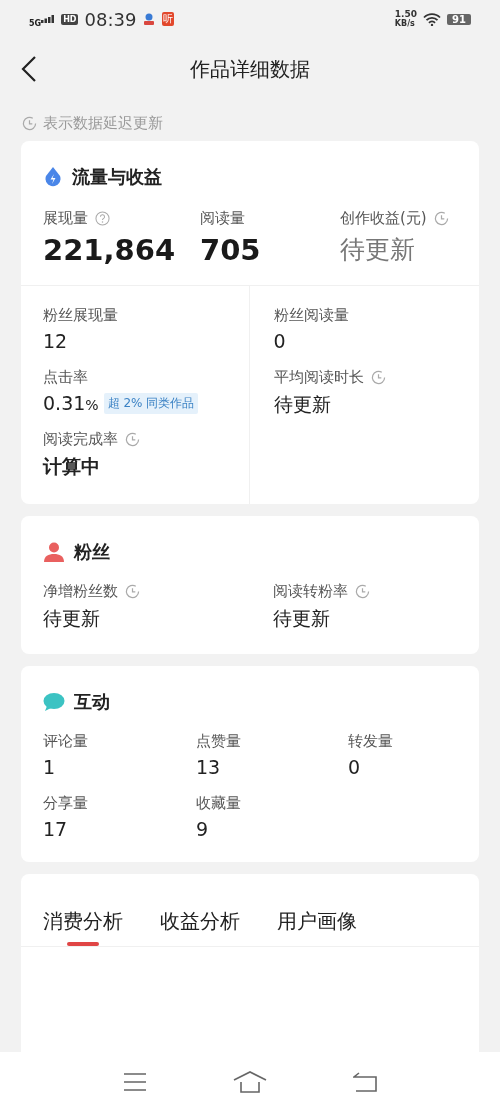  What do you see at coordinates (48, 19) in the screenshot?
I see `signal-icon` at bounding box center [48, 19].